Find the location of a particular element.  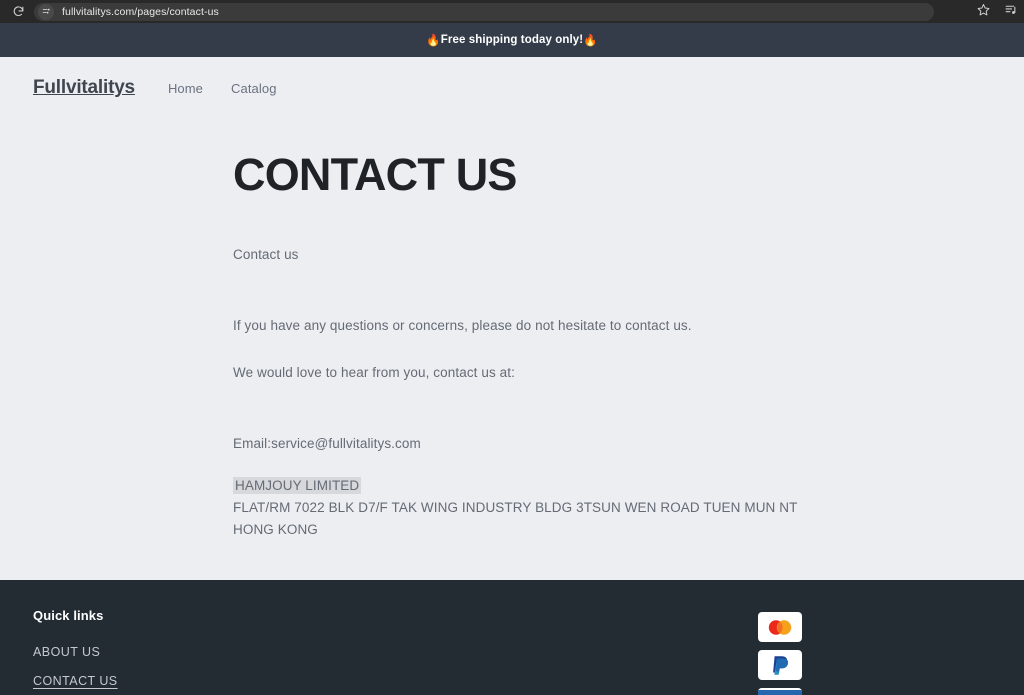

footer-link-contact-us: CONTACT US is located at coordinates (146, 681).